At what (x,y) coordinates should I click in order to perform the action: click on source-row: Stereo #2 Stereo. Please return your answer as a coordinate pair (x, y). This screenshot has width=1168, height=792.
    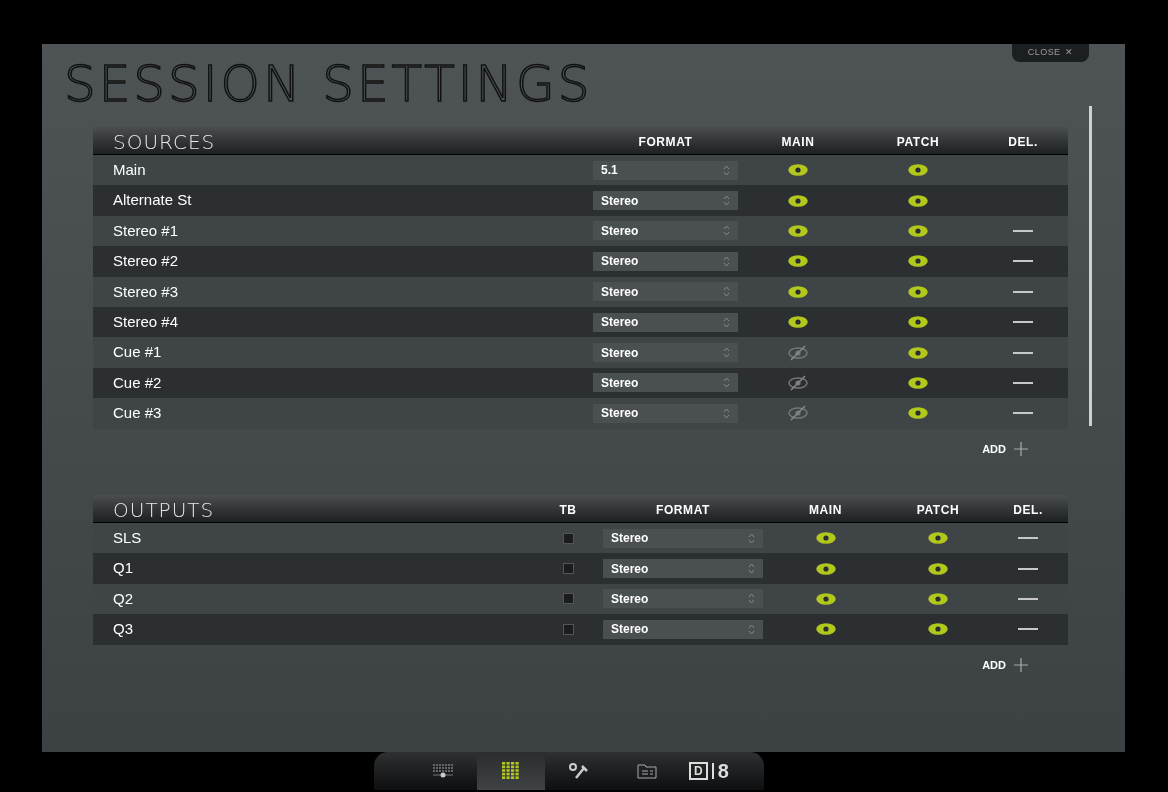
    Looking at the image, I should click on (580, 261).